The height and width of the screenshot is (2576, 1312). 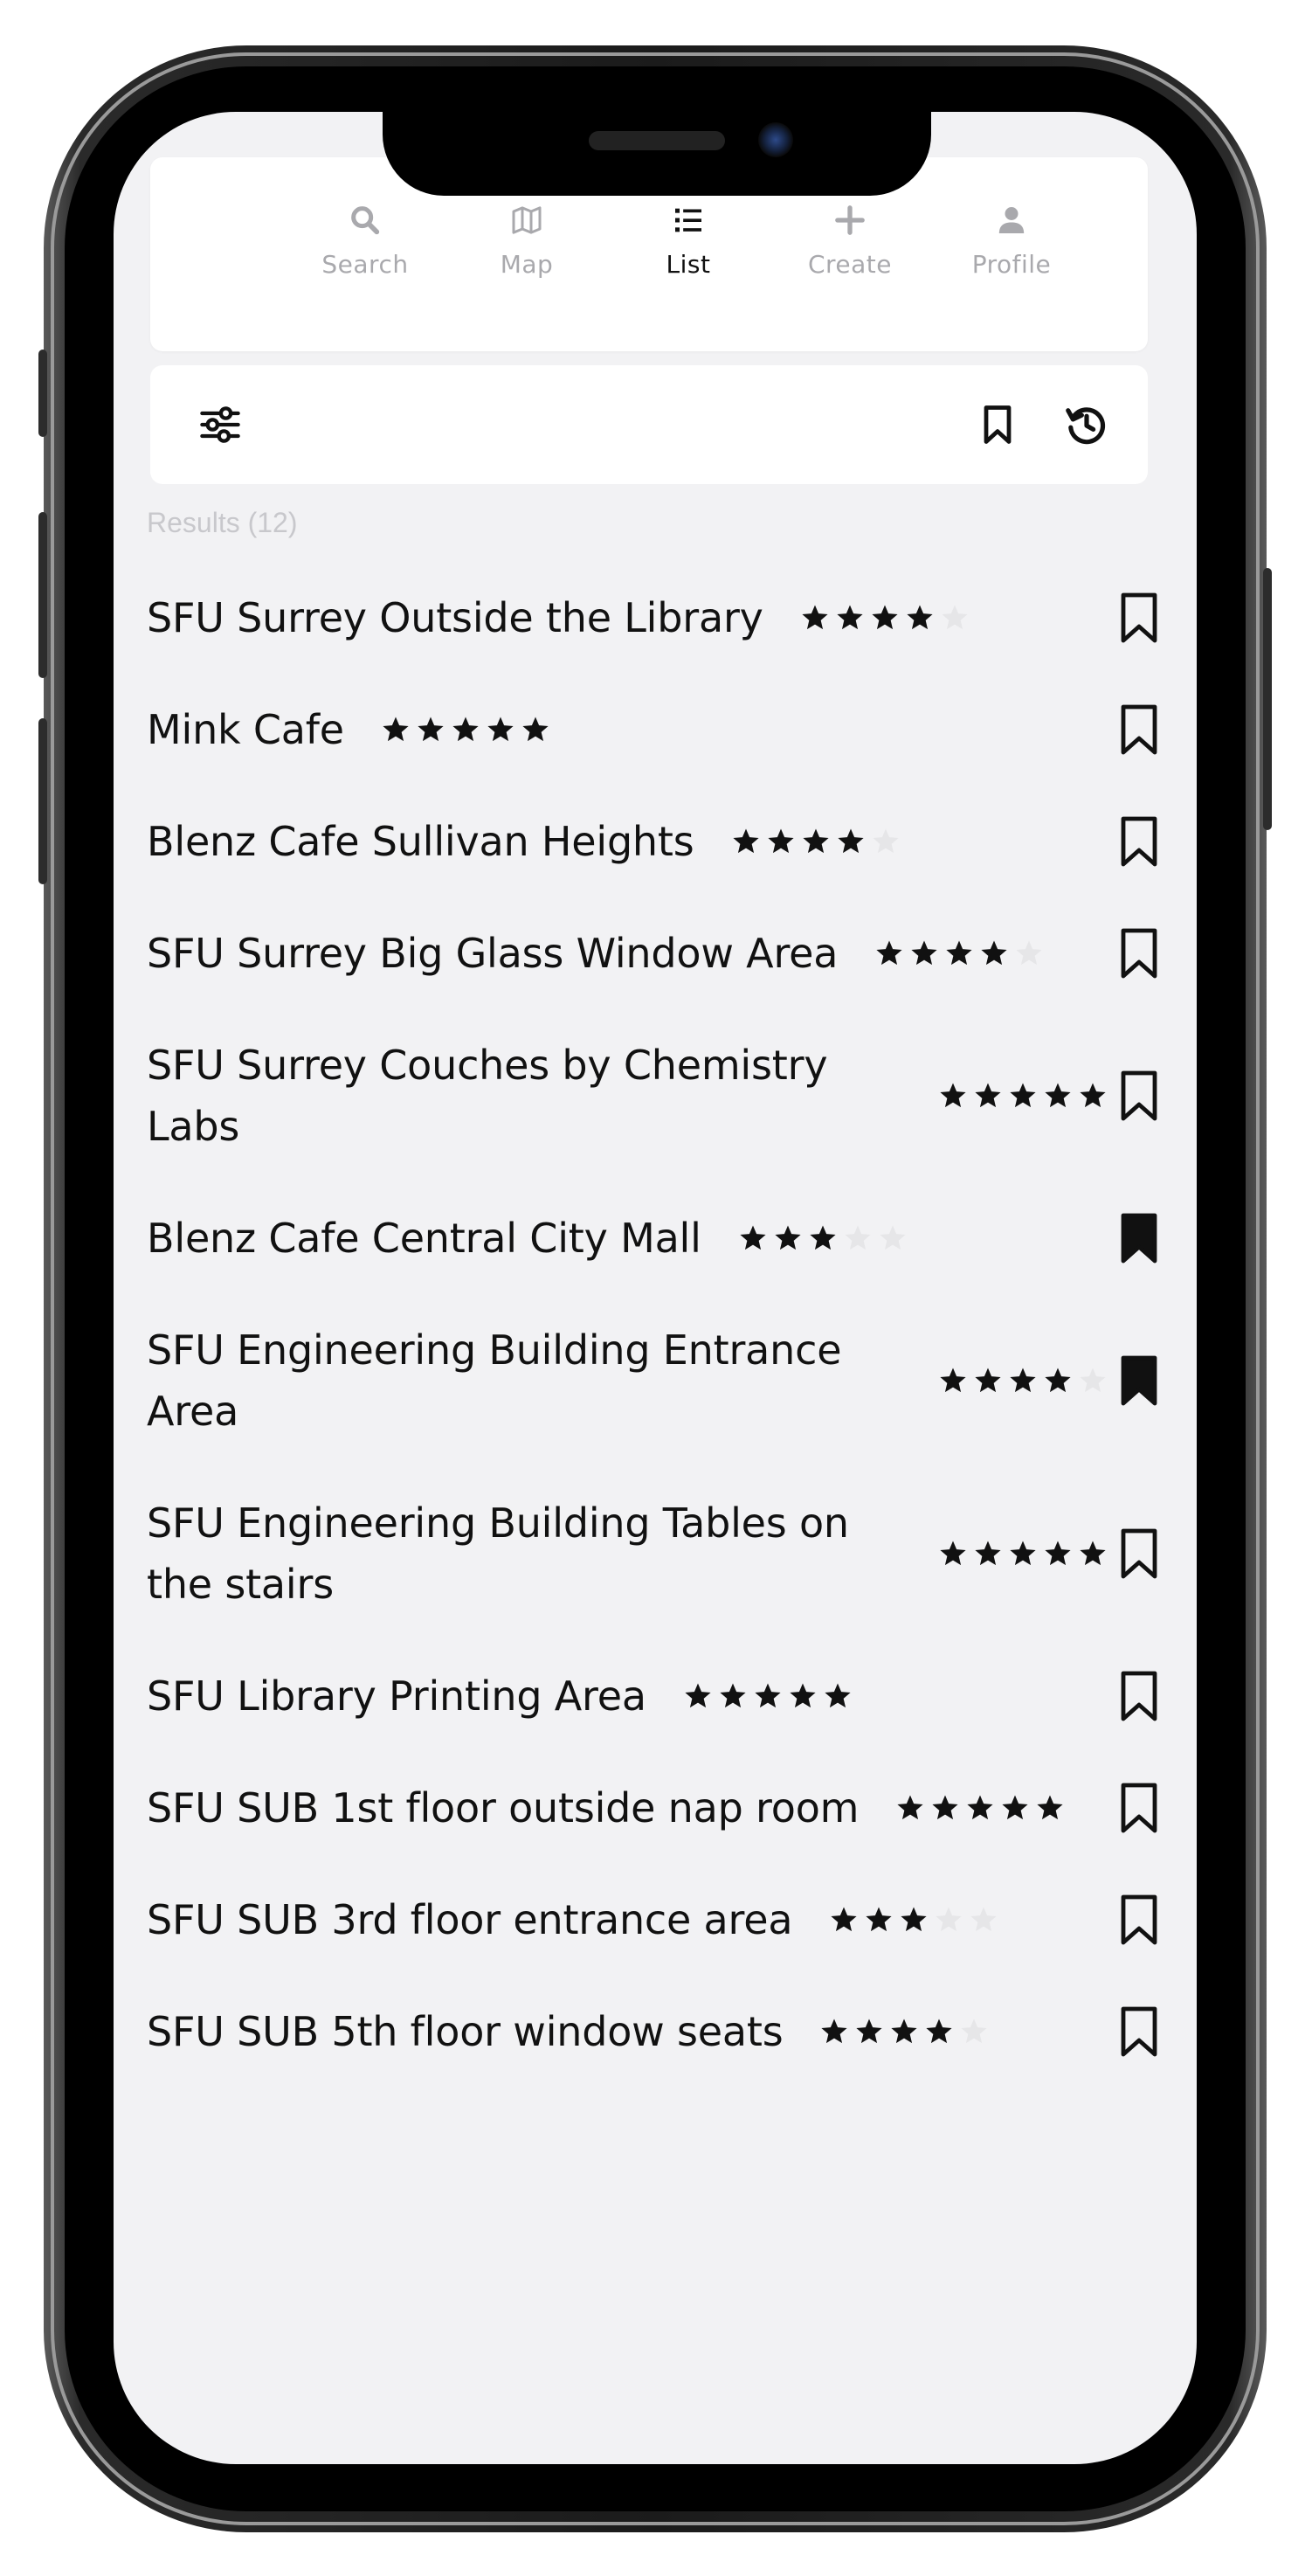 I want to click on tab-create-label: Create, so click(x=850, y=264).